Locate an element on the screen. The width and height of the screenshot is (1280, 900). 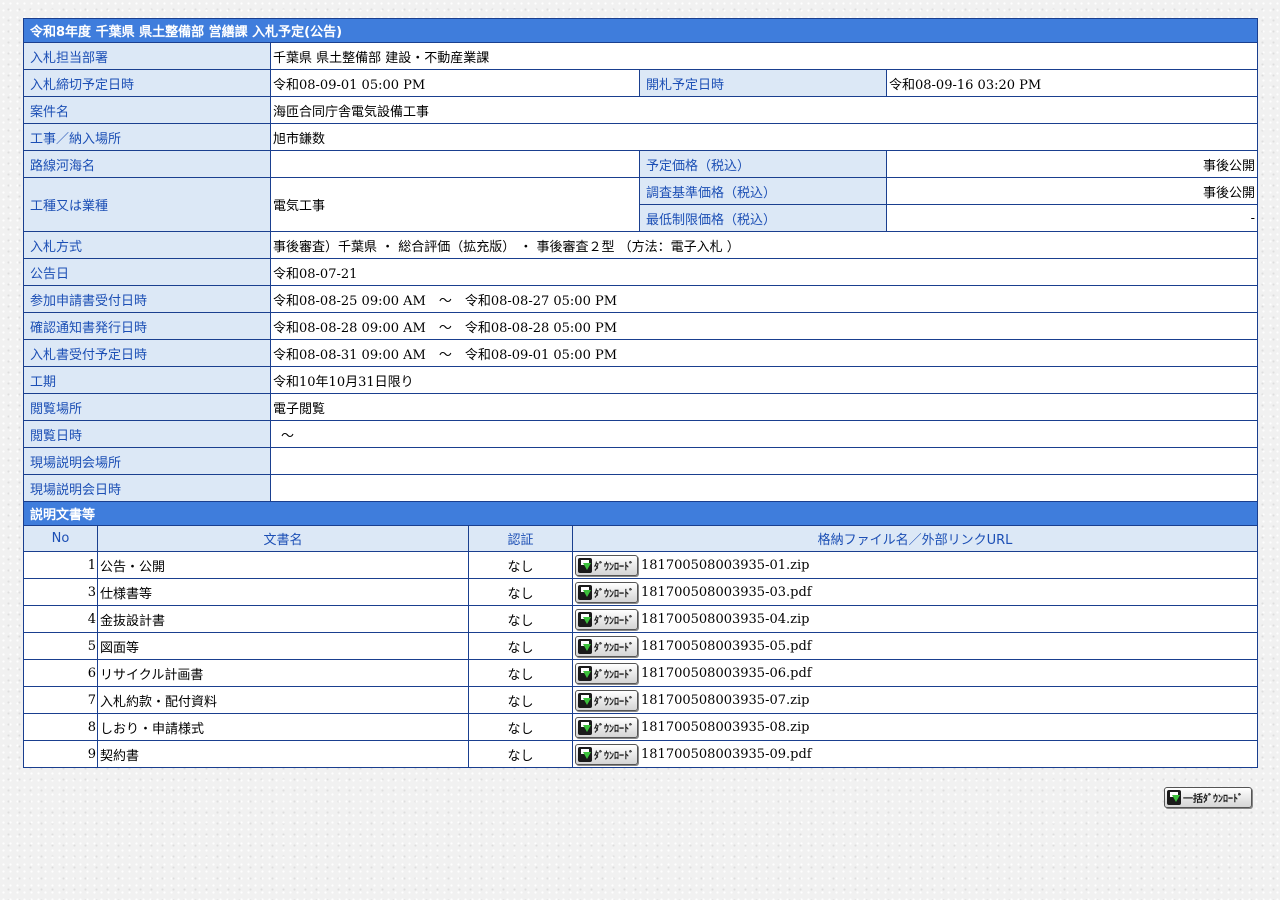
route-label: 路線河海名 is located at coordinates (147, 164).